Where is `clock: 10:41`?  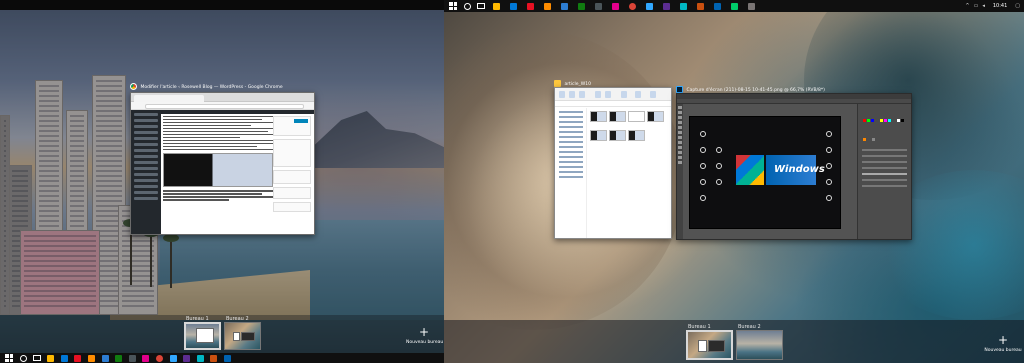 clock: 10:41 is located at coordinates (1000, 6).